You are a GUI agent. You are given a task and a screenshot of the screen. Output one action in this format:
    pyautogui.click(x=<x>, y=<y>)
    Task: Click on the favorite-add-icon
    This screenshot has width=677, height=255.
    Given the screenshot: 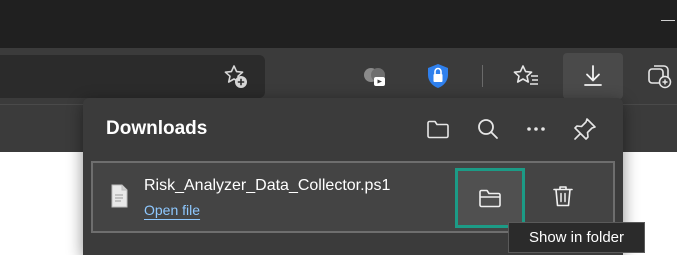 What is the action you would take?
    pyautogui.click(x=235, y=76)
    